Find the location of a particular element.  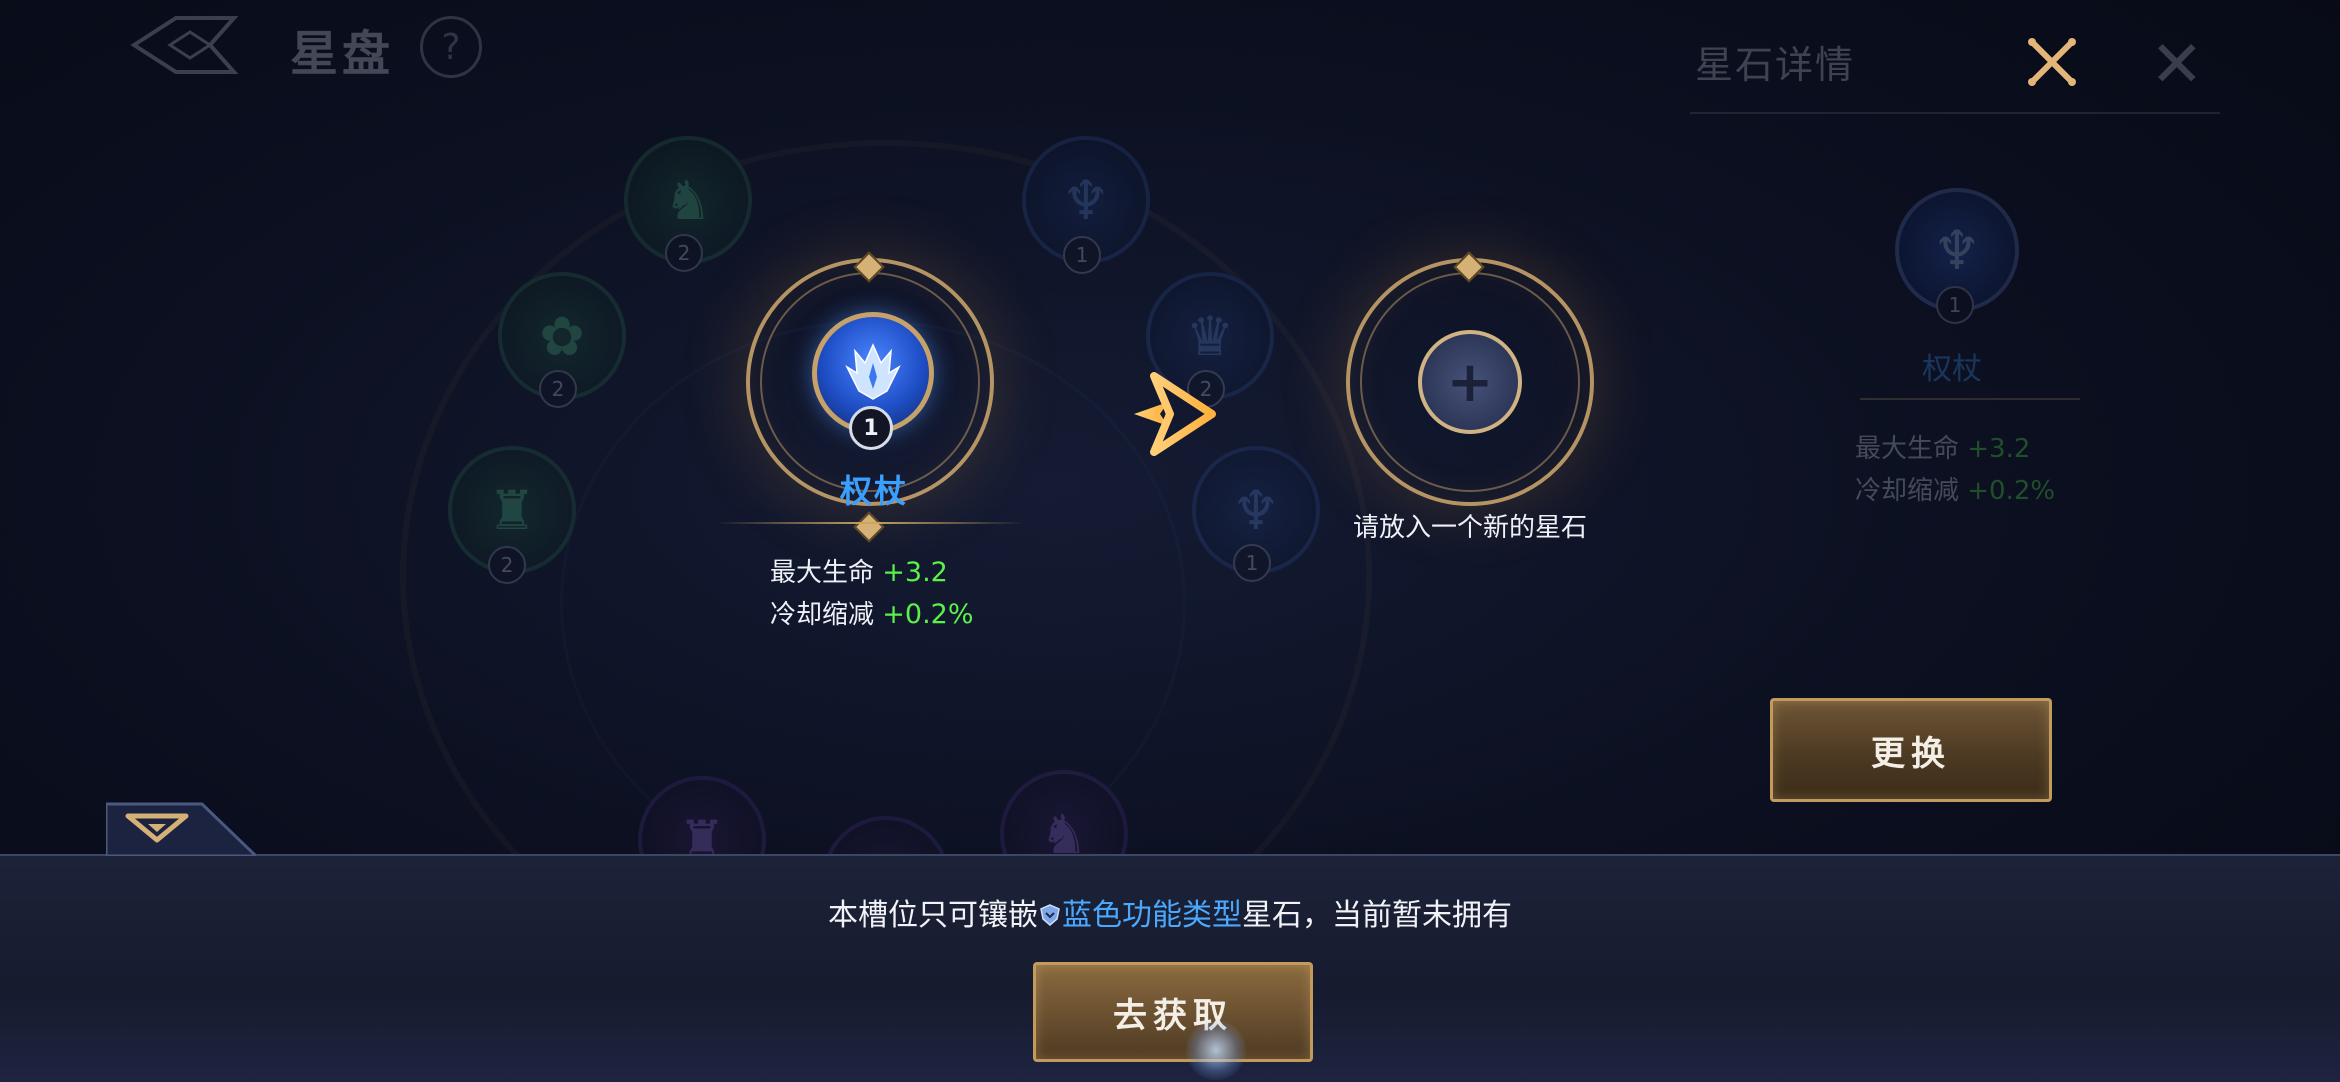

new-gem-hint: 请放入一个新的星石 is located at coordinates (1470, 528).